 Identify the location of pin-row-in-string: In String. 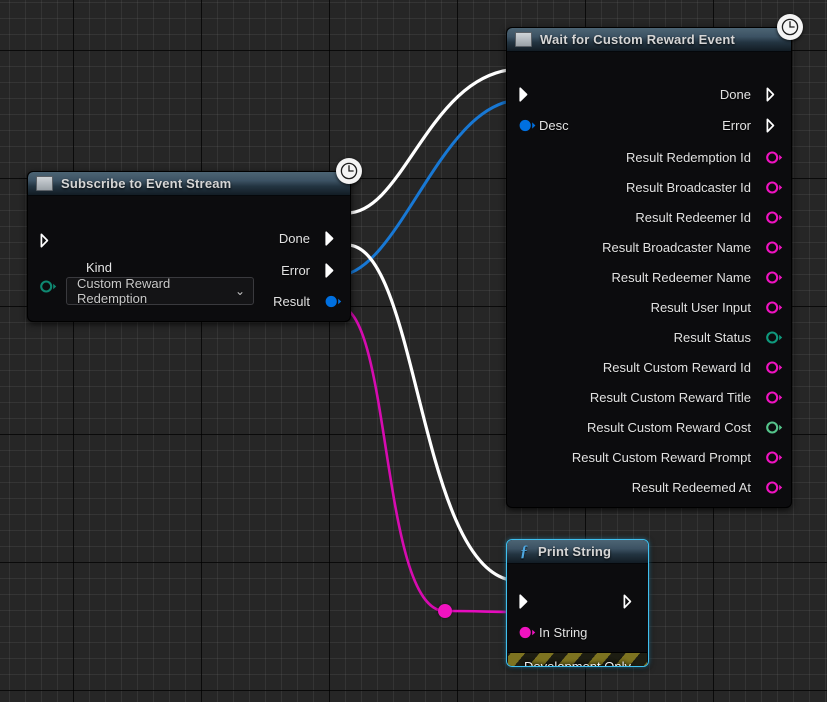
(553, 632).